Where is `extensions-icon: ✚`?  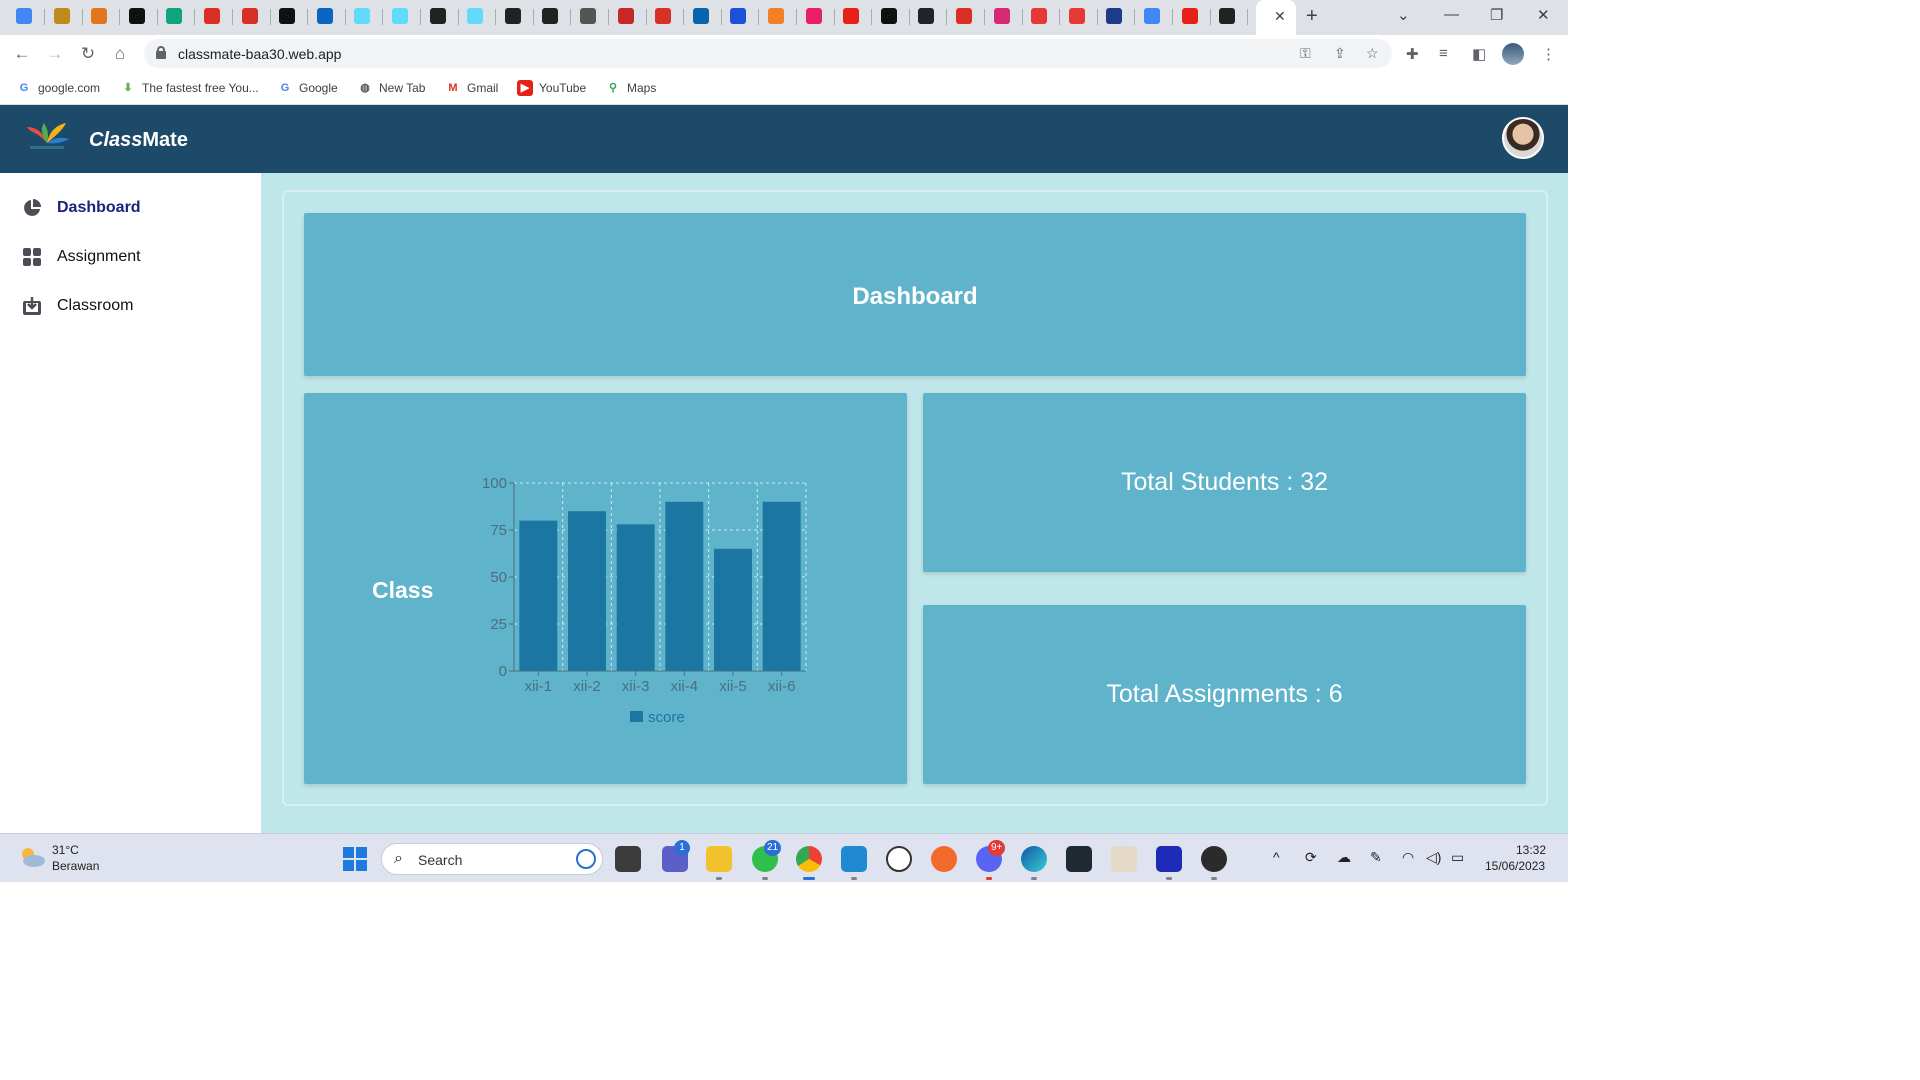
extensions-icon: ✚ is located at coordinates (1412, 54).